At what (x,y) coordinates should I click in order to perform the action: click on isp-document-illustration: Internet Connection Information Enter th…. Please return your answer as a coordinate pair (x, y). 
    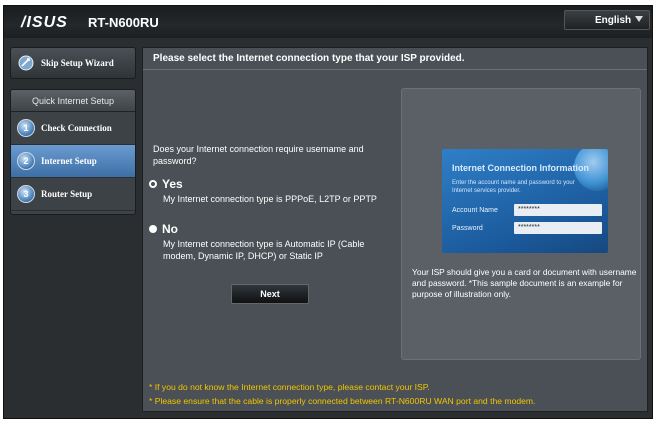
    Looking at the image, I should click on (525, 201).